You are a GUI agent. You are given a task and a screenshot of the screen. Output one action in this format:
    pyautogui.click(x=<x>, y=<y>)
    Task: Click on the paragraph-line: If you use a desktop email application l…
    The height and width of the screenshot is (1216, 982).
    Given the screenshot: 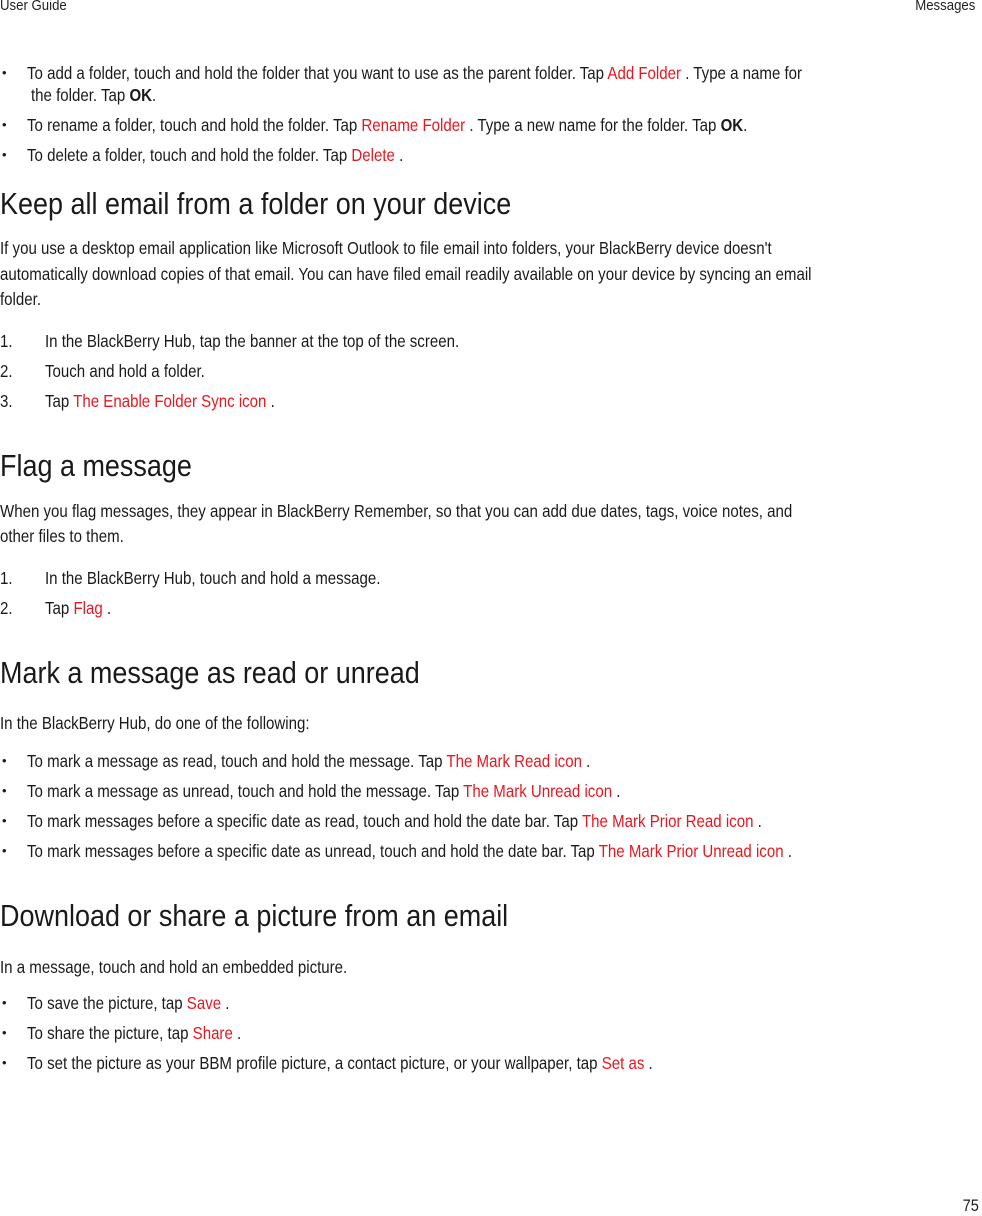 What is the action you would take?
    pyautogui.click(x=386, y=248)
    